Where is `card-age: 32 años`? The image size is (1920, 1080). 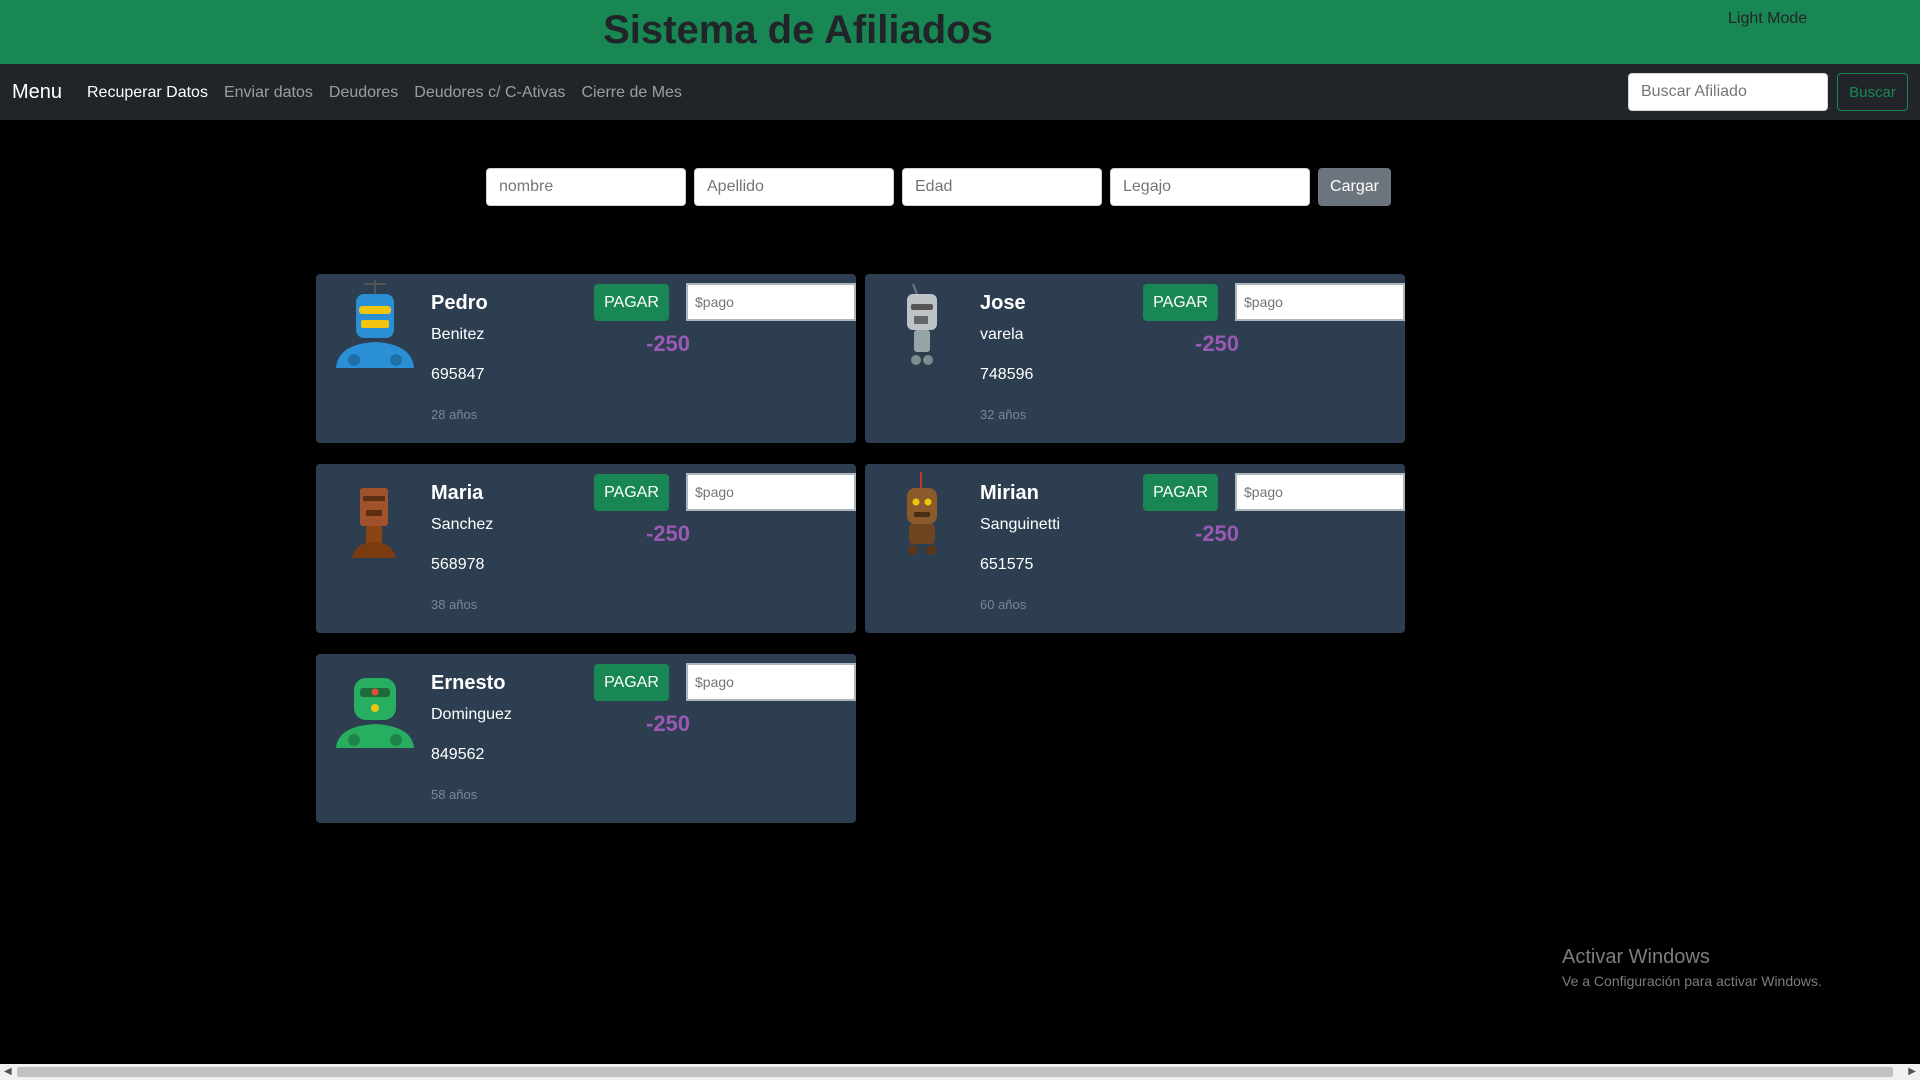 card-age: 32 años is located at coordinates (1003, 414).